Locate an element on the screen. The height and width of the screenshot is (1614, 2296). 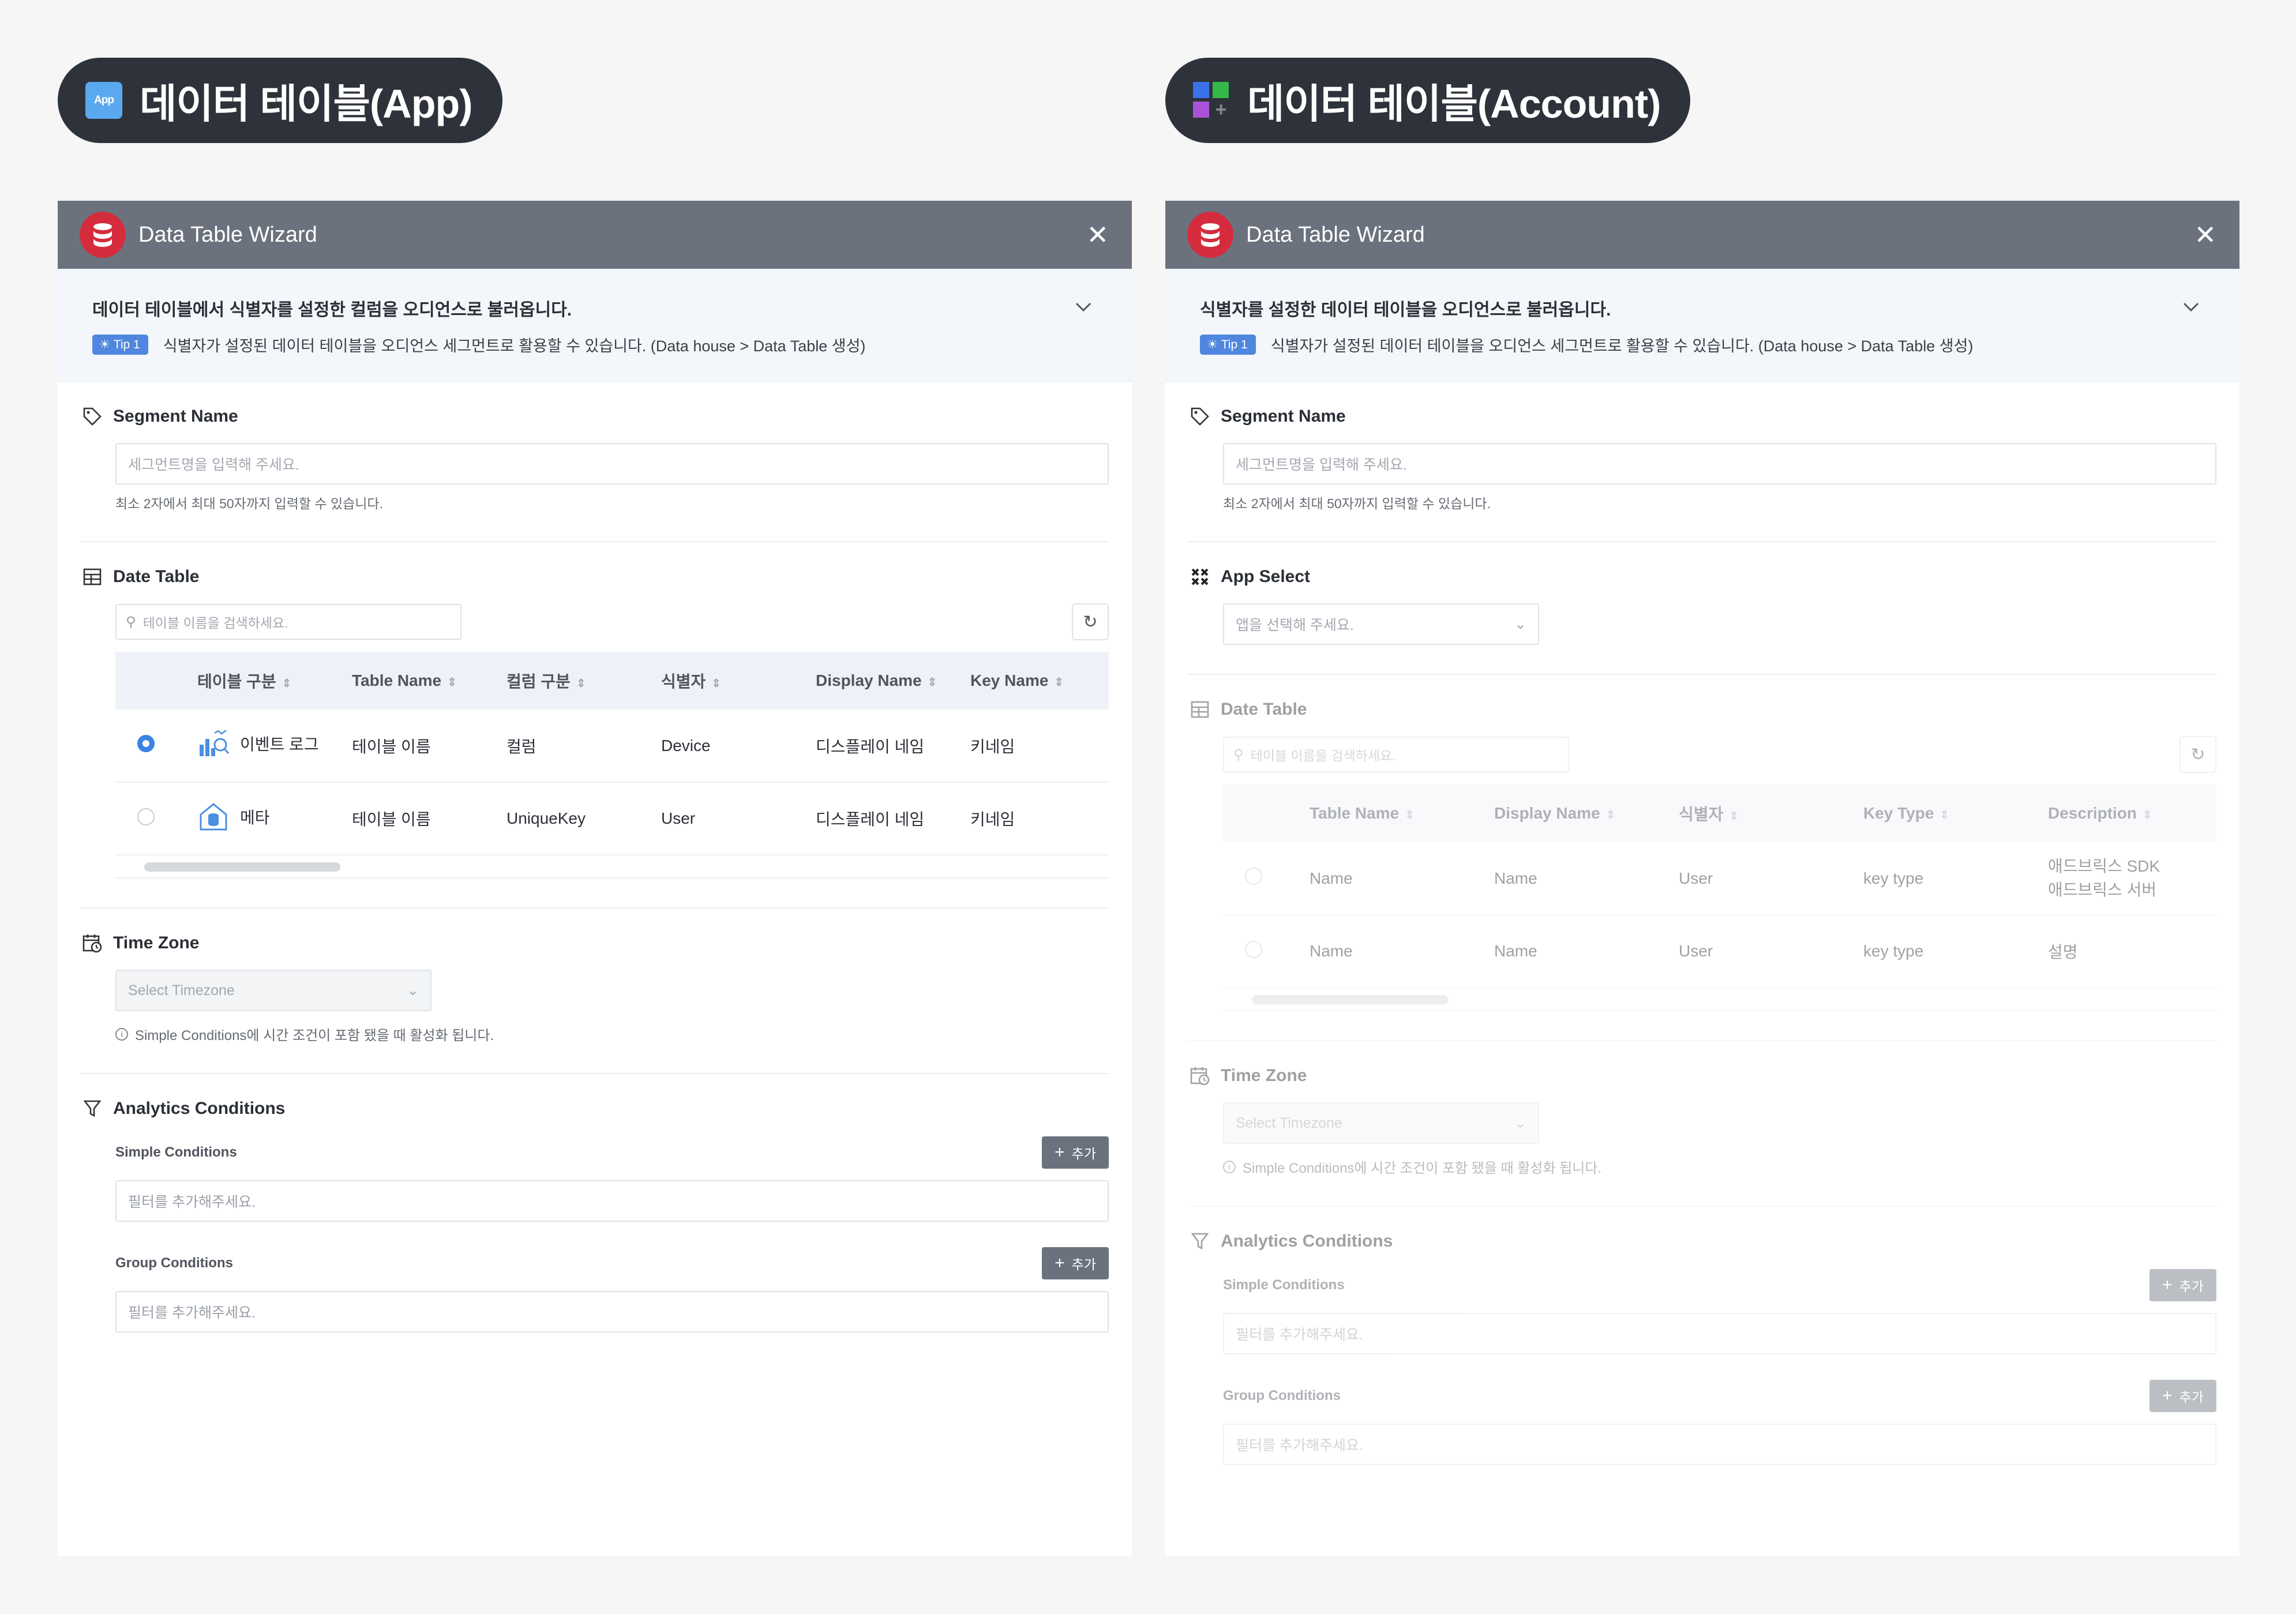
app-select-dropdown: 앱을 선택해 주세요. ⌄ is located at coordinates (1381, 624).